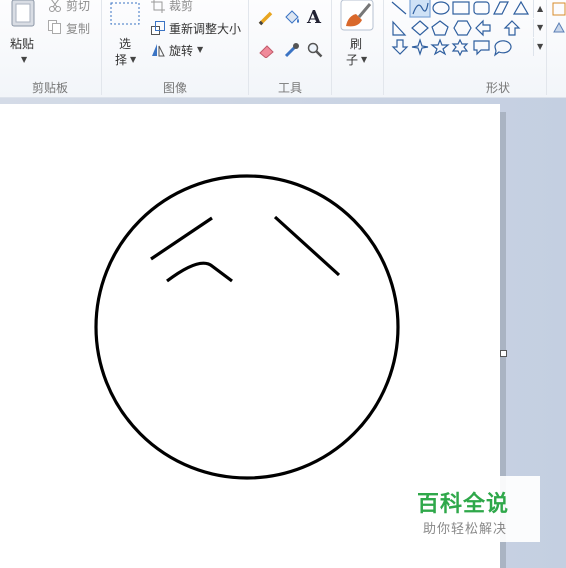 Image resolution: width=566 pixels, height=568 pixels. I want to click on brush-icon, so click(357, 15).